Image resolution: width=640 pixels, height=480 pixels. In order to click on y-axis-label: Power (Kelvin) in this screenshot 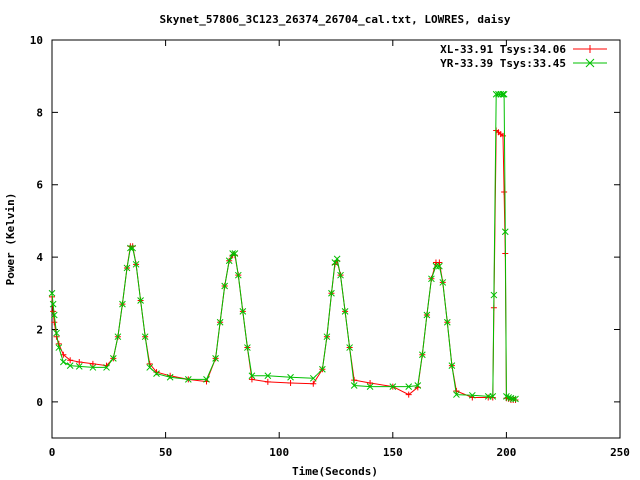, I will do `click(10, 239)`.